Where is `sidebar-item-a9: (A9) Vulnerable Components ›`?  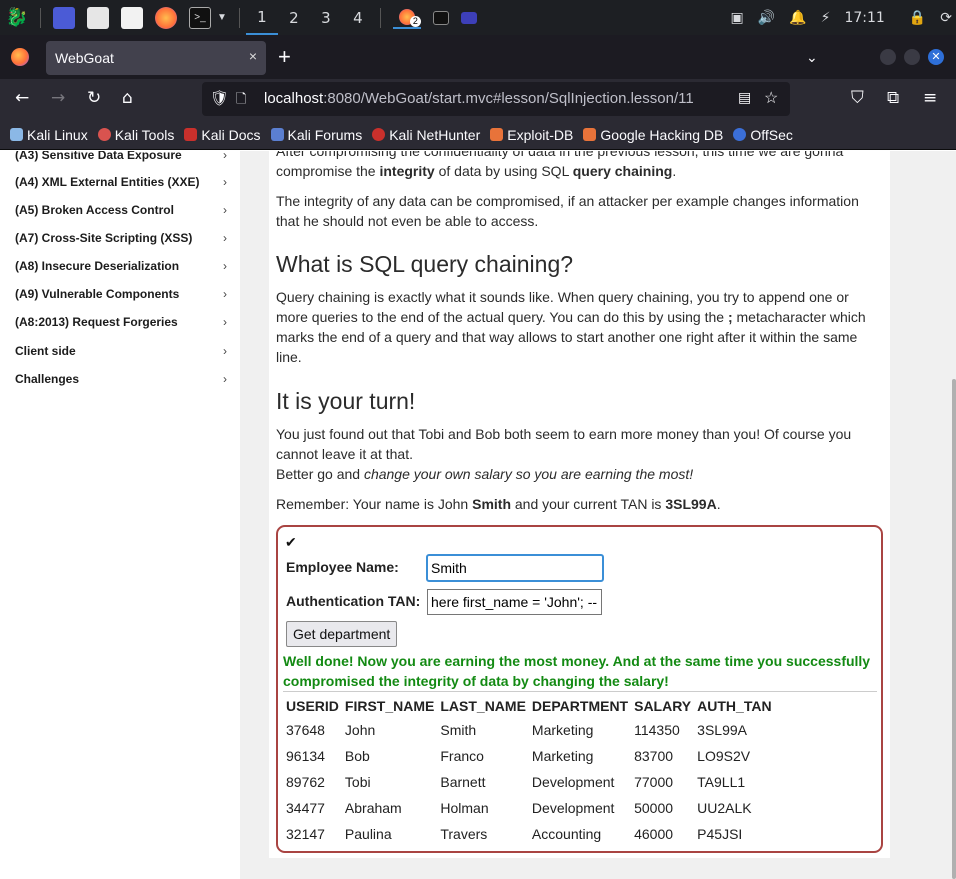 sidebar-item-a9: (A9) Vulnerable Components › is located at coordinates (121, 294).